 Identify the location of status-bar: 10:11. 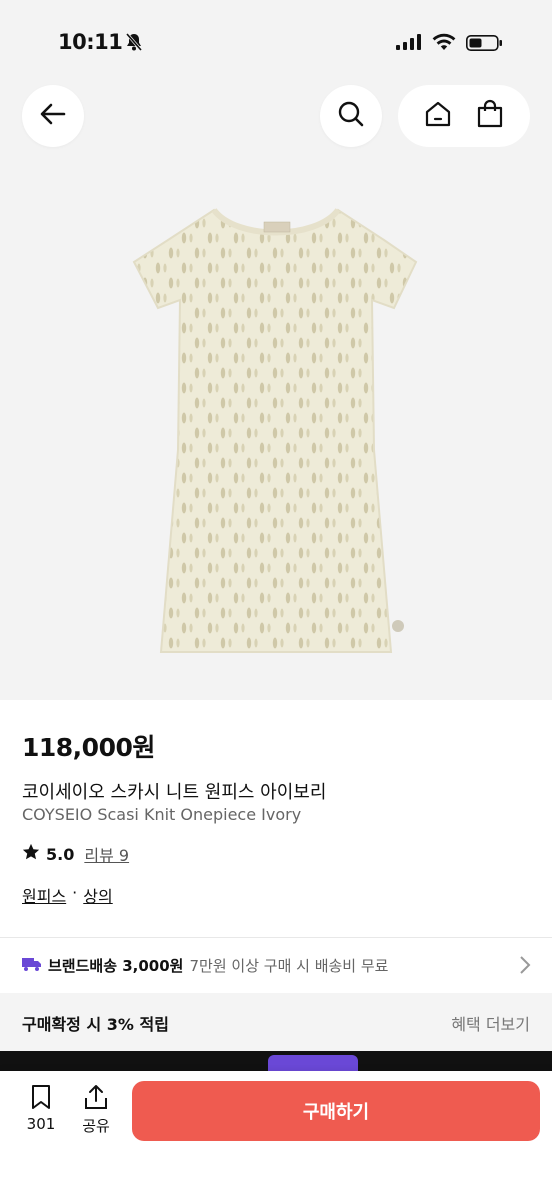
(276, 40).